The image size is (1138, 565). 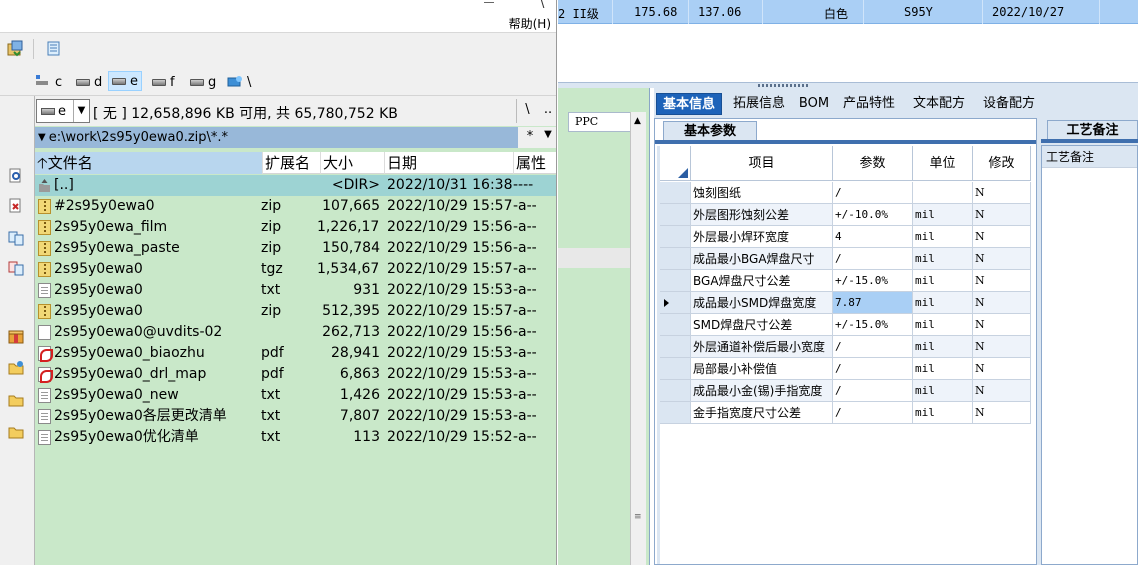 I want to click on param-row: 蚀刻图纸 / N, so click(x=846, y=193).